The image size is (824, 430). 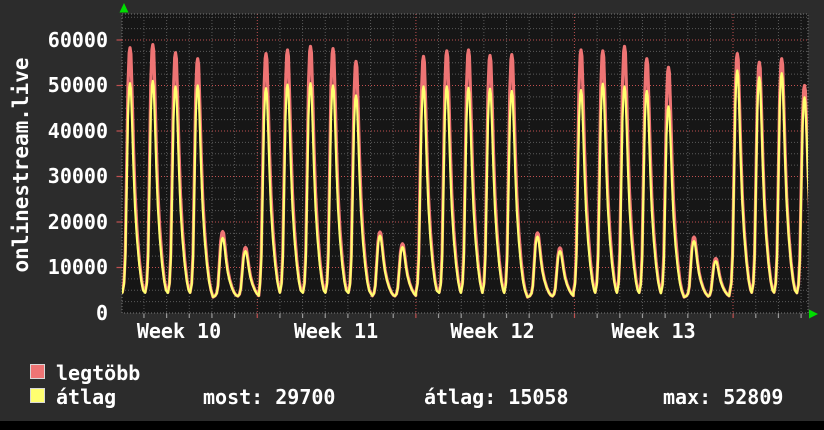 What do you see at coordinates (336, 331) in the screenshot?
I see `week-label: Week 11` at bounding box center [336, 331].